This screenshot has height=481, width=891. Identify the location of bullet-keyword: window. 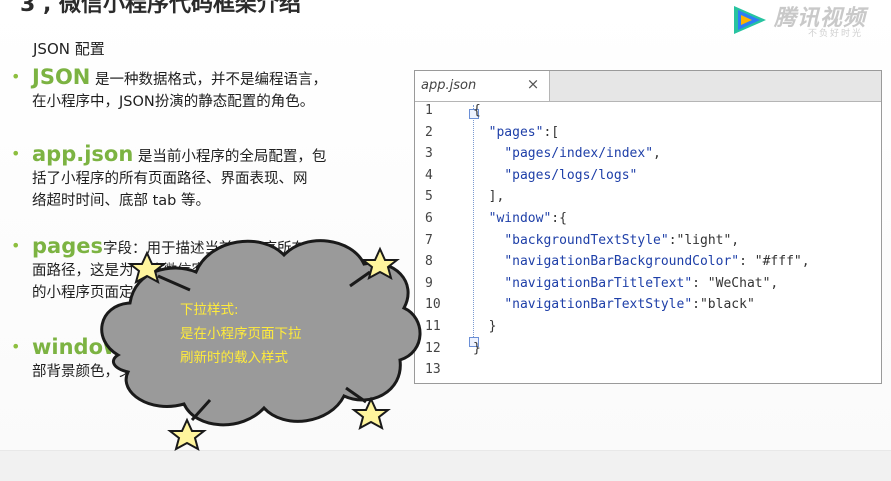
(77, 347).